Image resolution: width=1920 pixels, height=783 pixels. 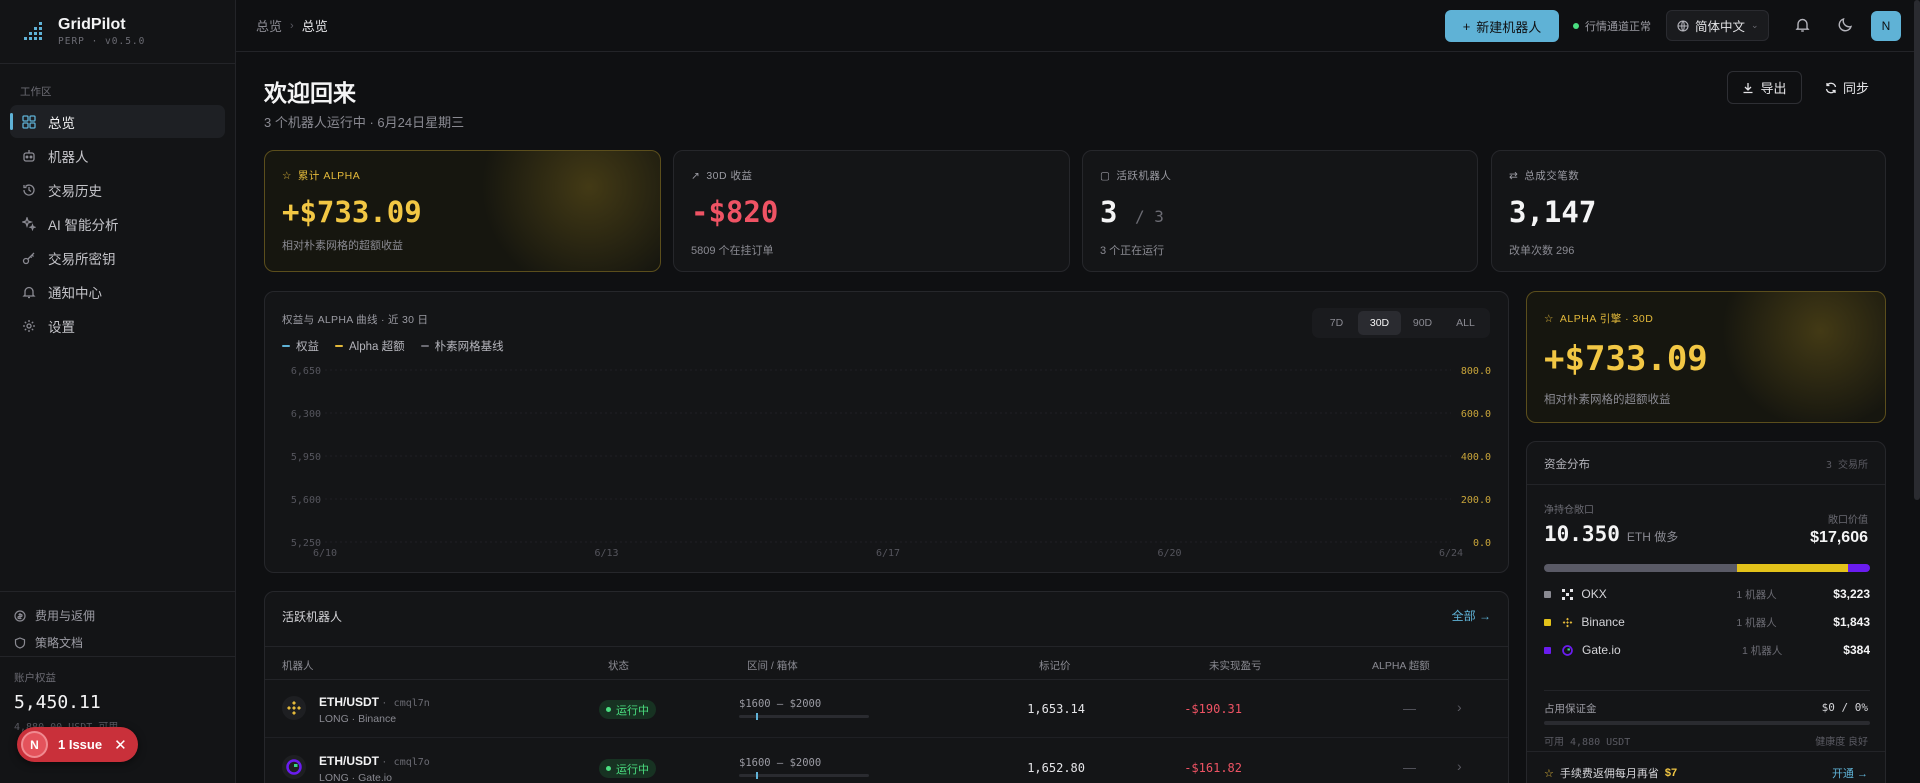 What do you see at coordinates (1135, 175) in the screenshot?
I see `stat-label-bots: ▢ 活跃机器人` at bounding box center [1135, 175].